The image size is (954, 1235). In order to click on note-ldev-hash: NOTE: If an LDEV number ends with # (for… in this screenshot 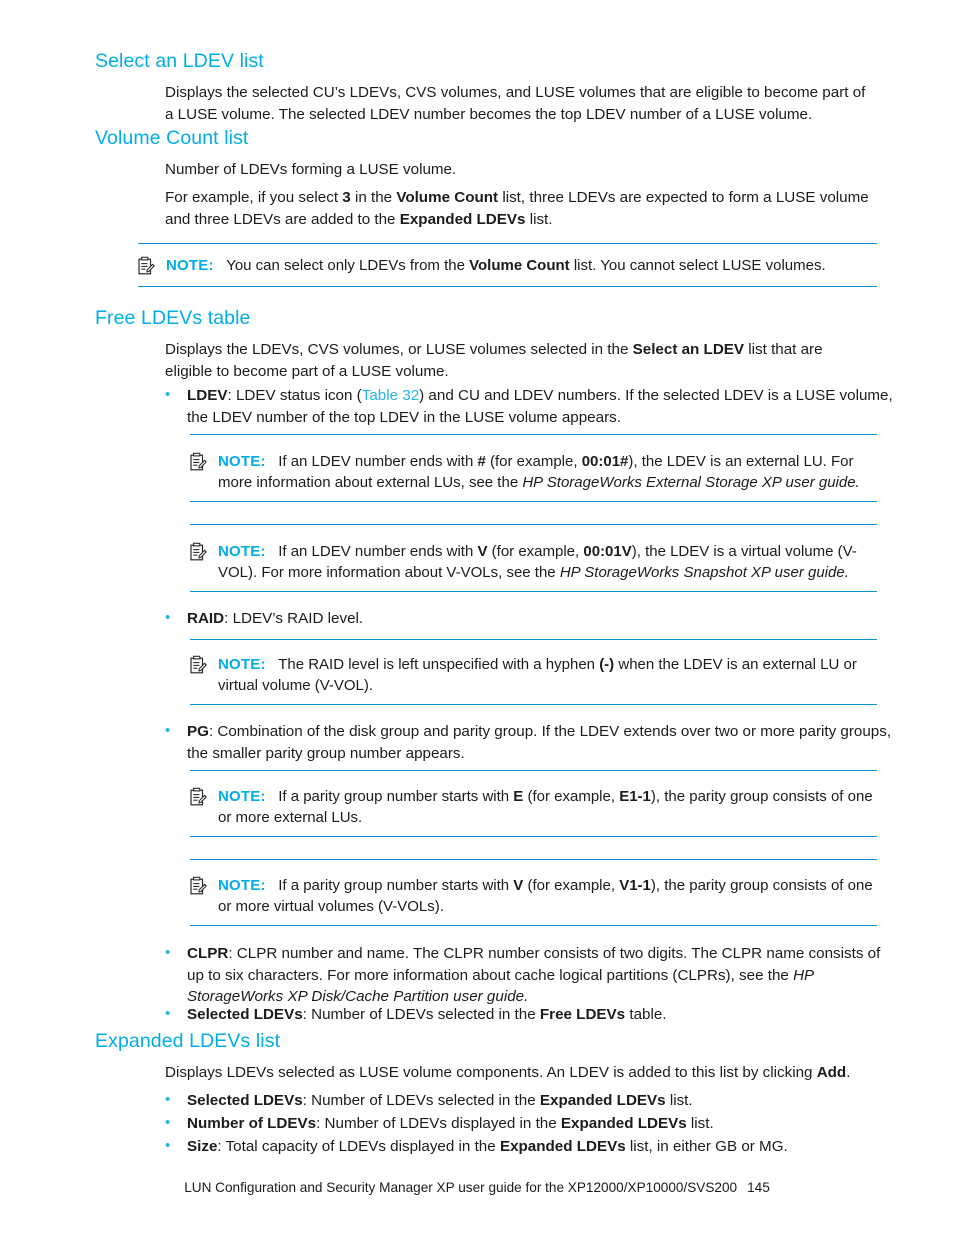, I will do `click(534, 472)`.